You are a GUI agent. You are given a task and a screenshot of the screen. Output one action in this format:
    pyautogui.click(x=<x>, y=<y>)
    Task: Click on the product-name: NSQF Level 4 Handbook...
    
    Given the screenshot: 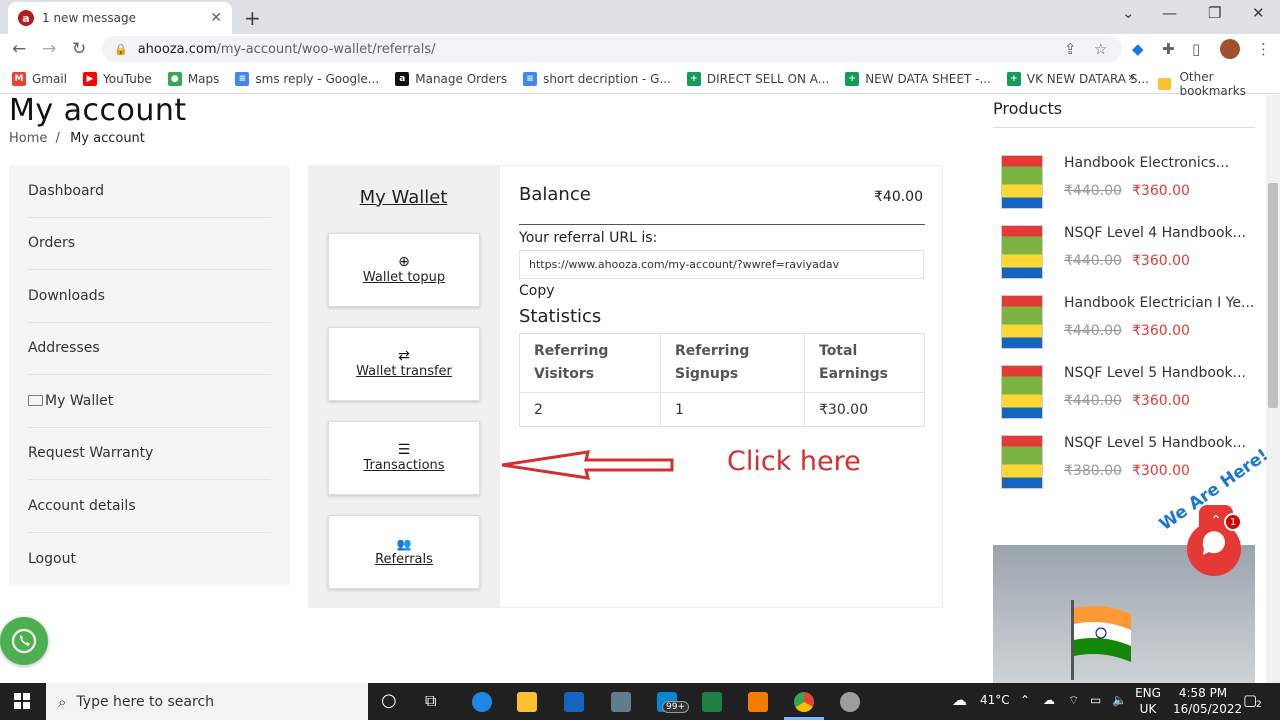 What is the action you would take?
    pyautogui.click(x=1155, y=233)
    